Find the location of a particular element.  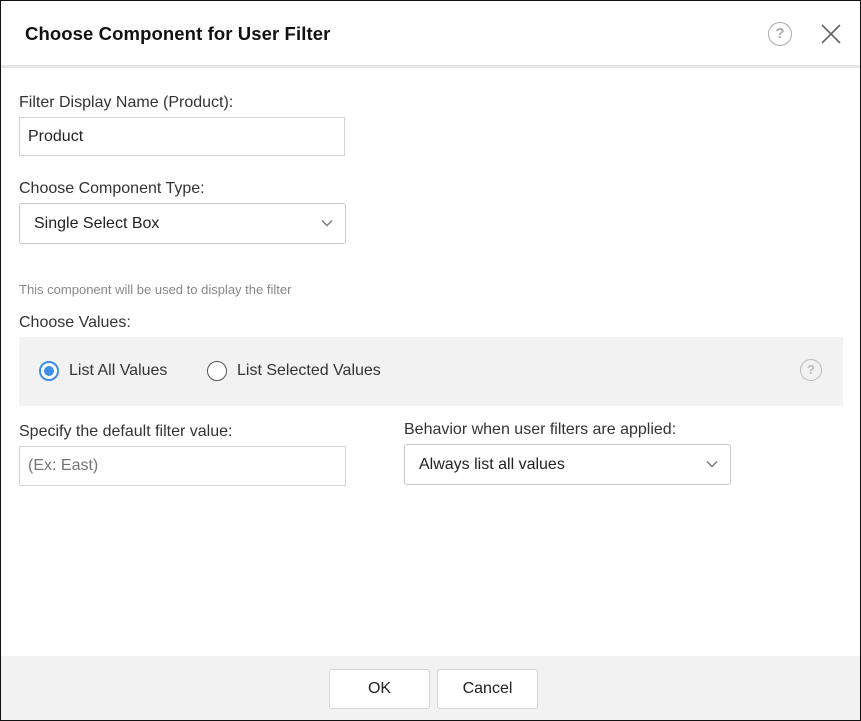

choose-values-panel: List All Values List Selected Values ? is located at coordinates (431, 371).